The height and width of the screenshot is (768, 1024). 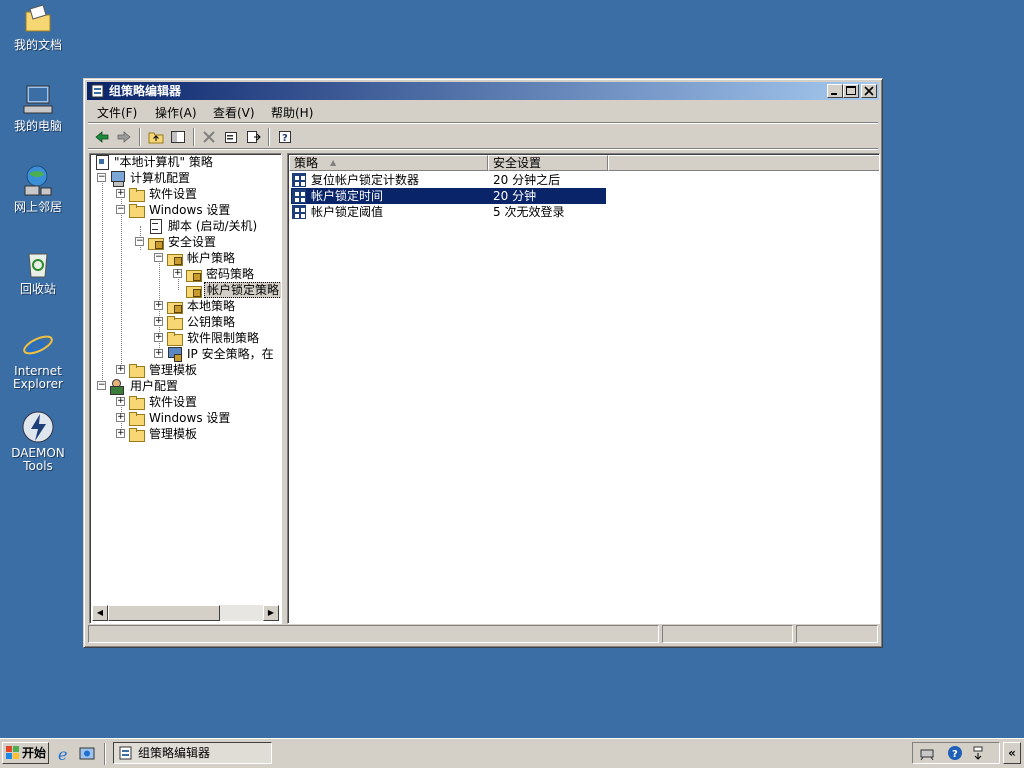 What do you see at coordinates (869, 91) in the screenshot?
I see `close-button` at bounding box center [869, 91].